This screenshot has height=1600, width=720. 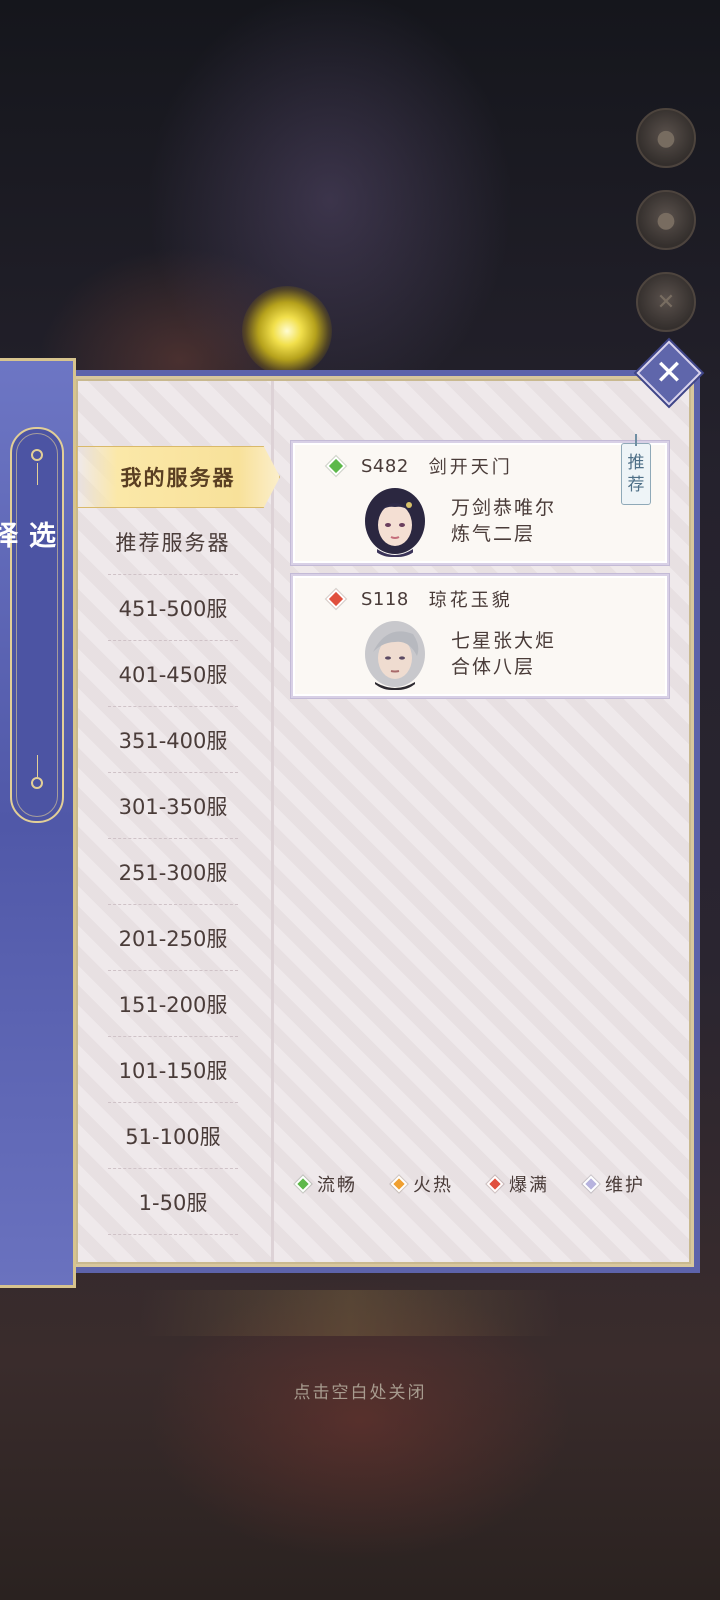 I want to click on server-header: S118 琼花玉貌, so click(x=419, y=599).